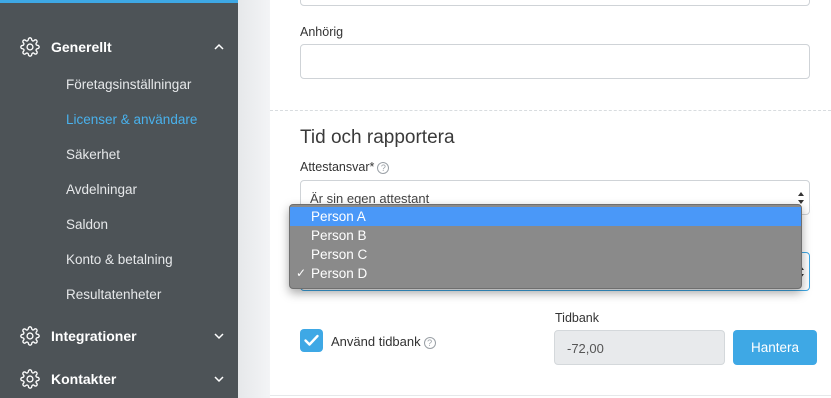 The image size is (831, 398). Describe the element at coordinates (639, 347) in the screenshot. I see `tidbank-value-field: -72,00` at that location.